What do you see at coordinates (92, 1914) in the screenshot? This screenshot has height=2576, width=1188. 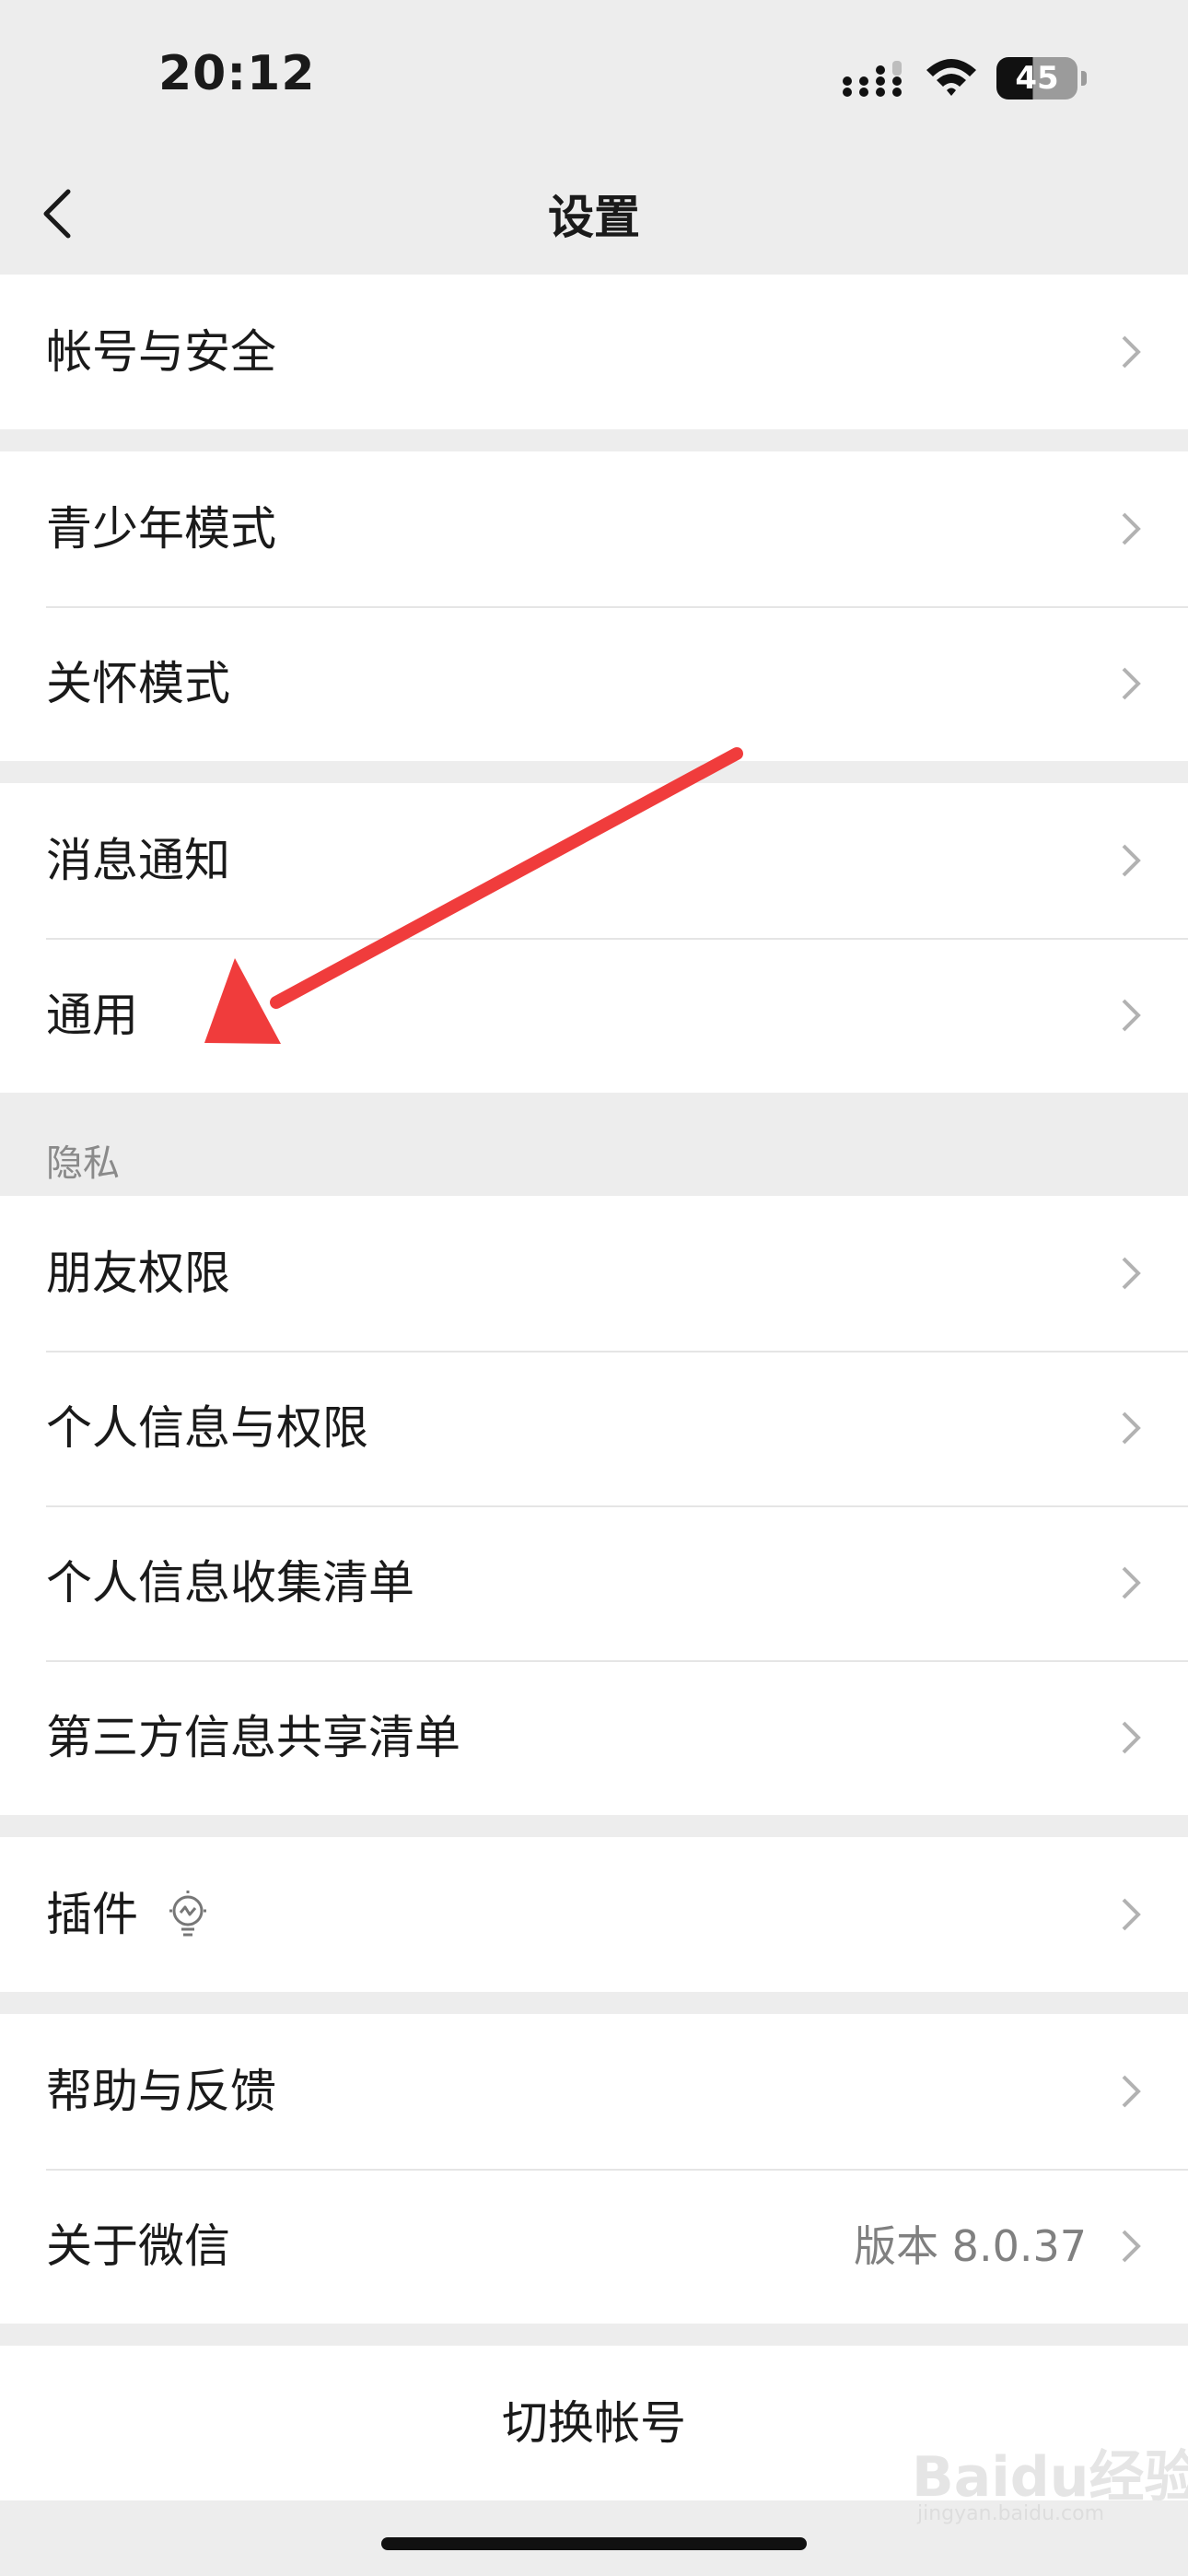 I see `row-label: 插件` at bounding box center [92, 1914].